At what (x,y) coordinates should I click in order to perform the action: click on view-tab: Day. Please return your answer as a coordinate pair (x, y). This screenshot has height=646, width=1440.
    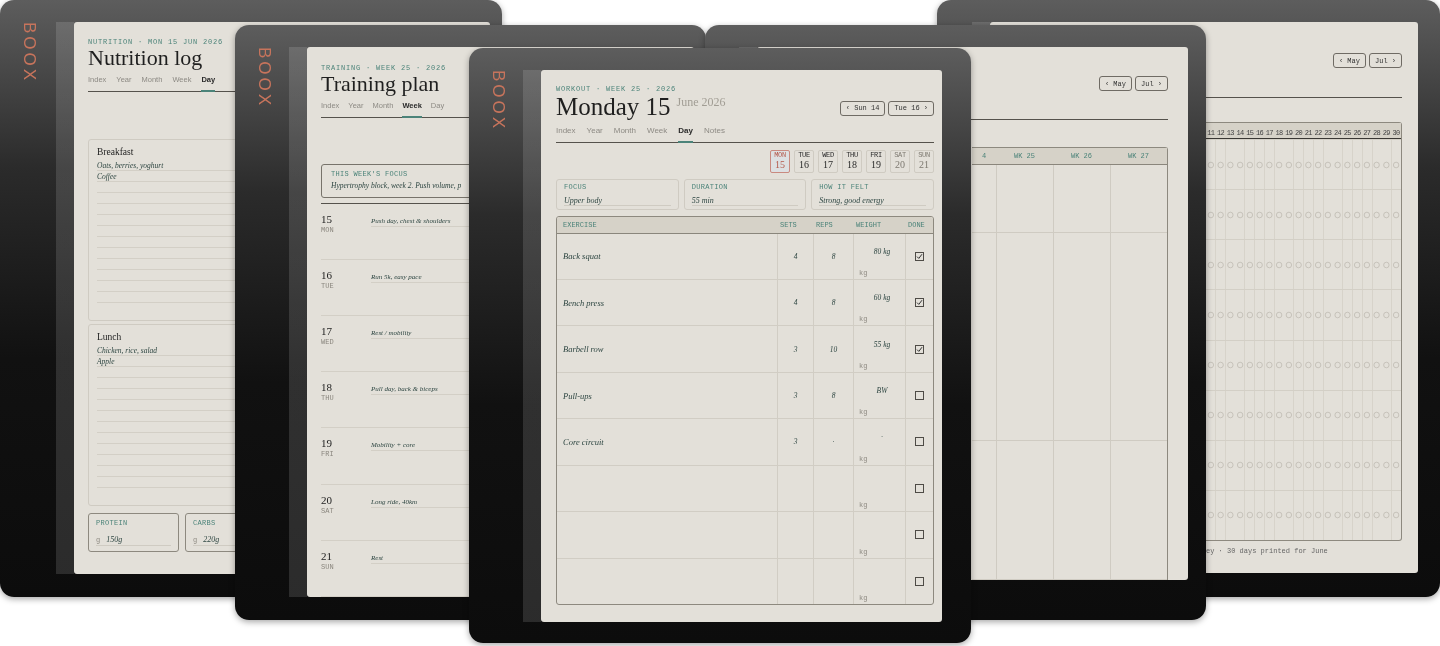
    Looking at the image, I should click on (685, 134).